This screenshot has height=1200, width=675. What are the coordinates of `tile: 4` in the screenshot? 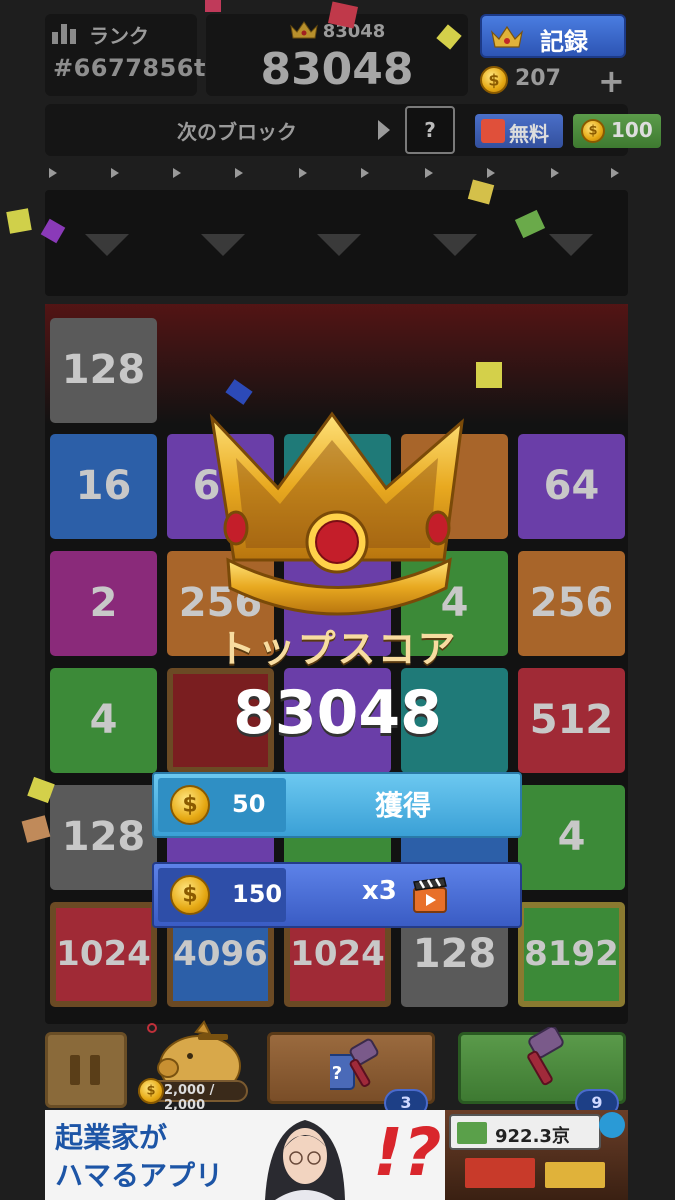 It's located at (571, 837).